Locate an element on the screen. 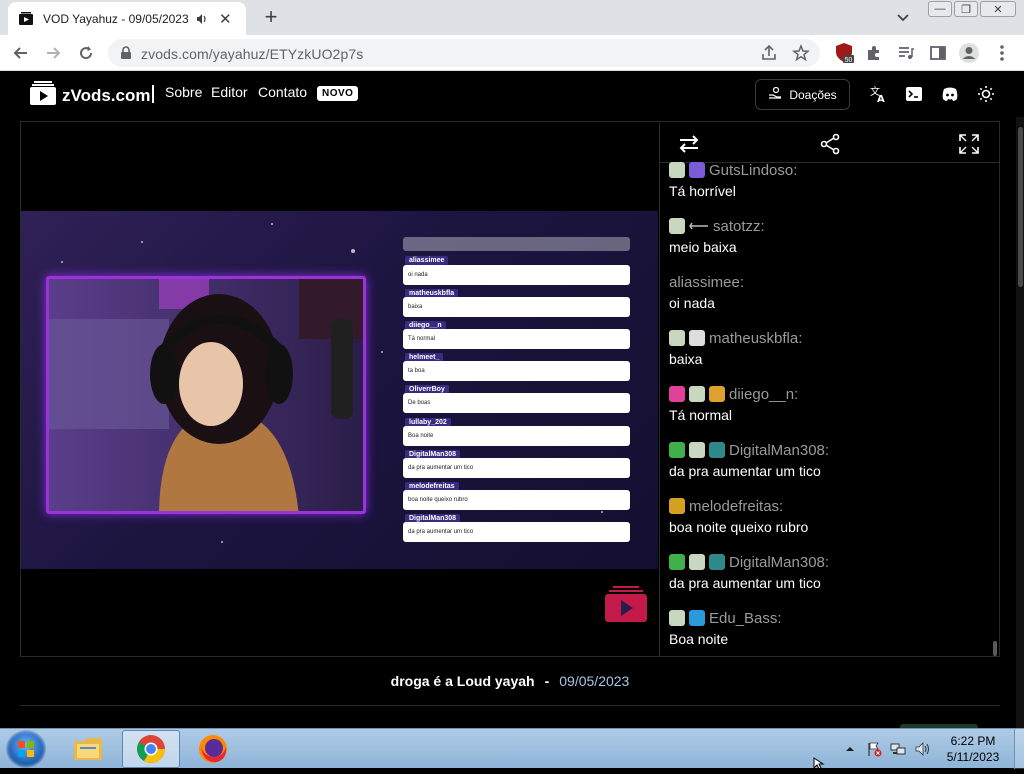 The image size is (1024, 774). profile-avatar-icon is located at coordinates (969, 53).